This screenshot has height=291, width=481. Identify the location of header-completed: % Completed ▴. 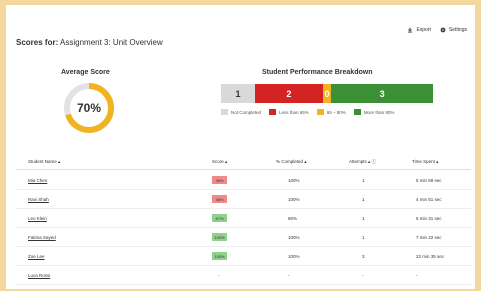
(291, 162).